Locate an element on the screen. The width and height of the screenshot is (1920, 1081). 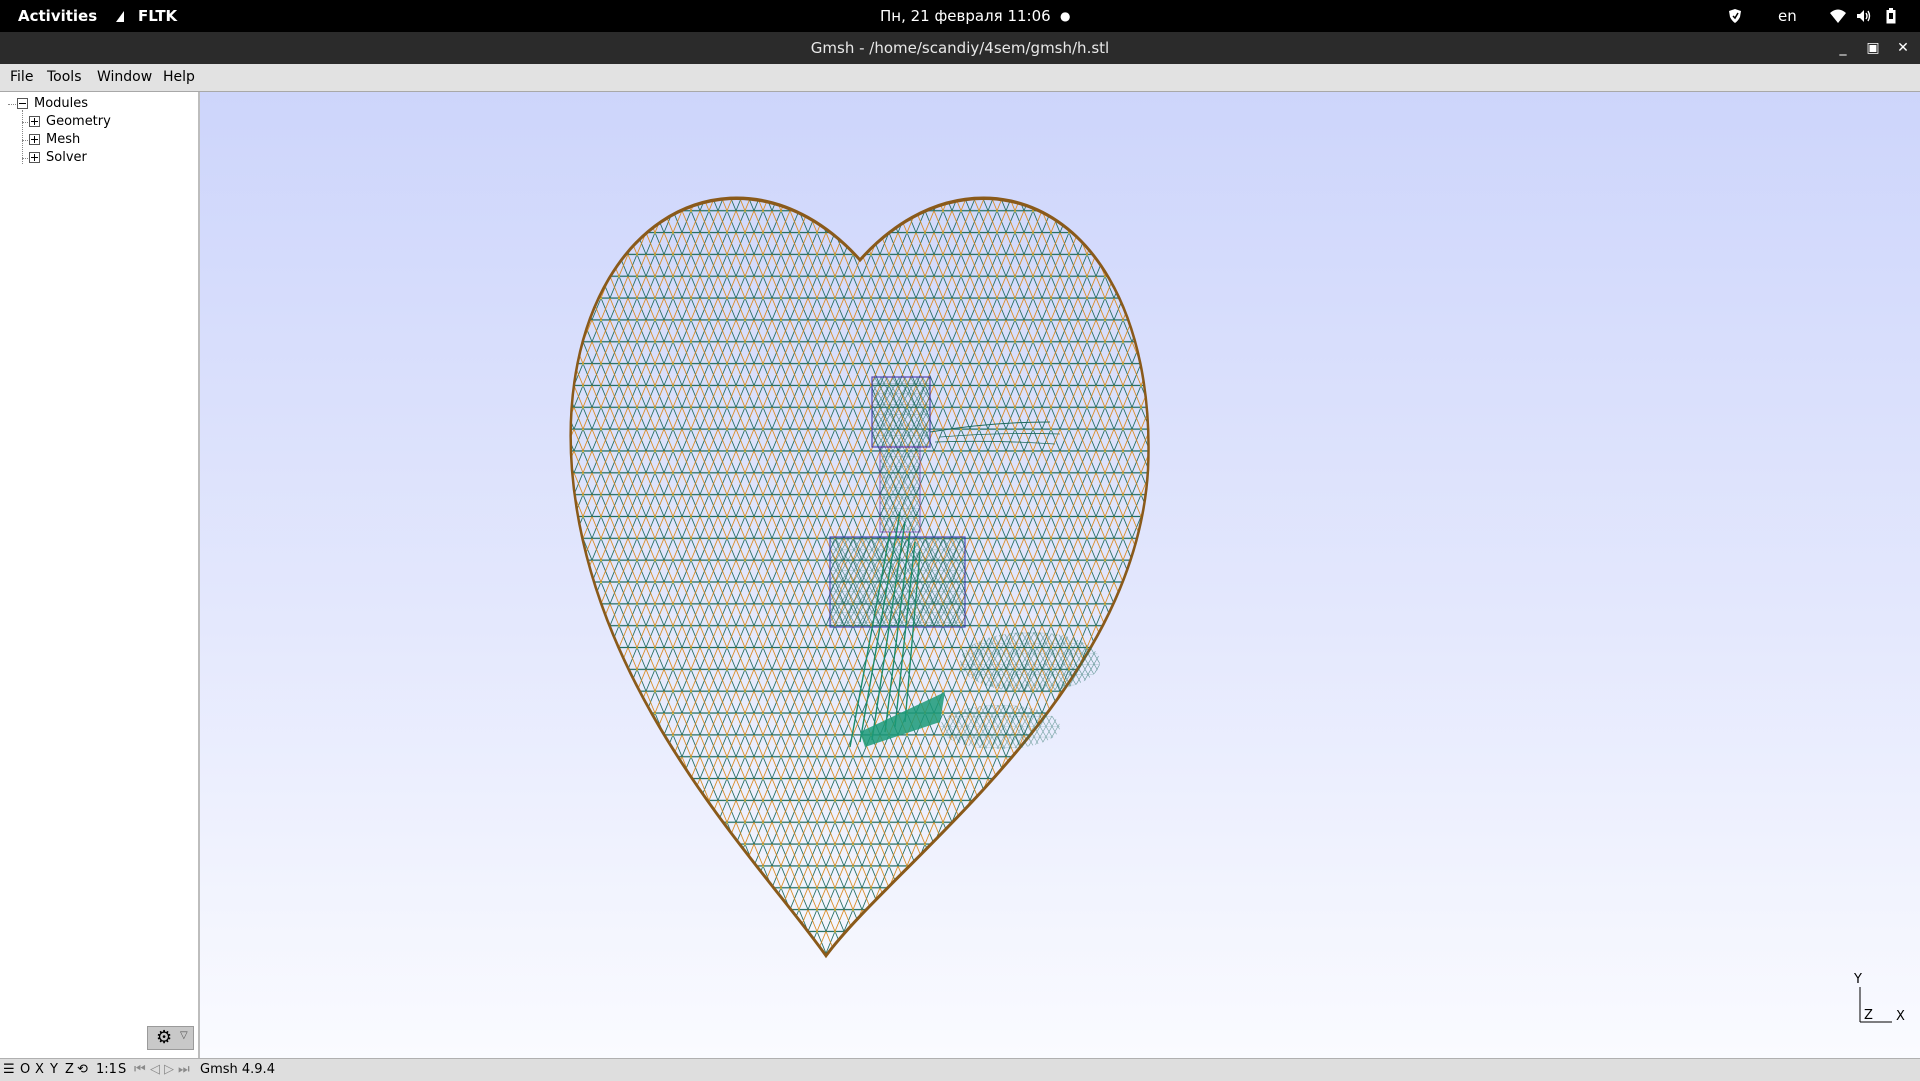
first-step-icon: ⏮ is located at coordinates (140, 1070).